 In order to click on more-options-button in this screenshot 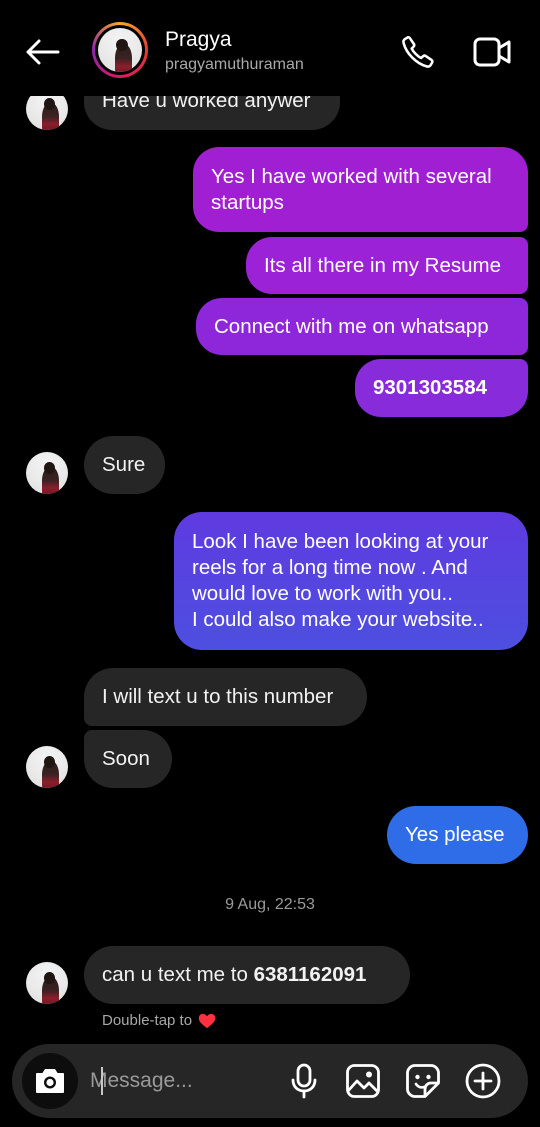, I will do `click(483, 1081)`.